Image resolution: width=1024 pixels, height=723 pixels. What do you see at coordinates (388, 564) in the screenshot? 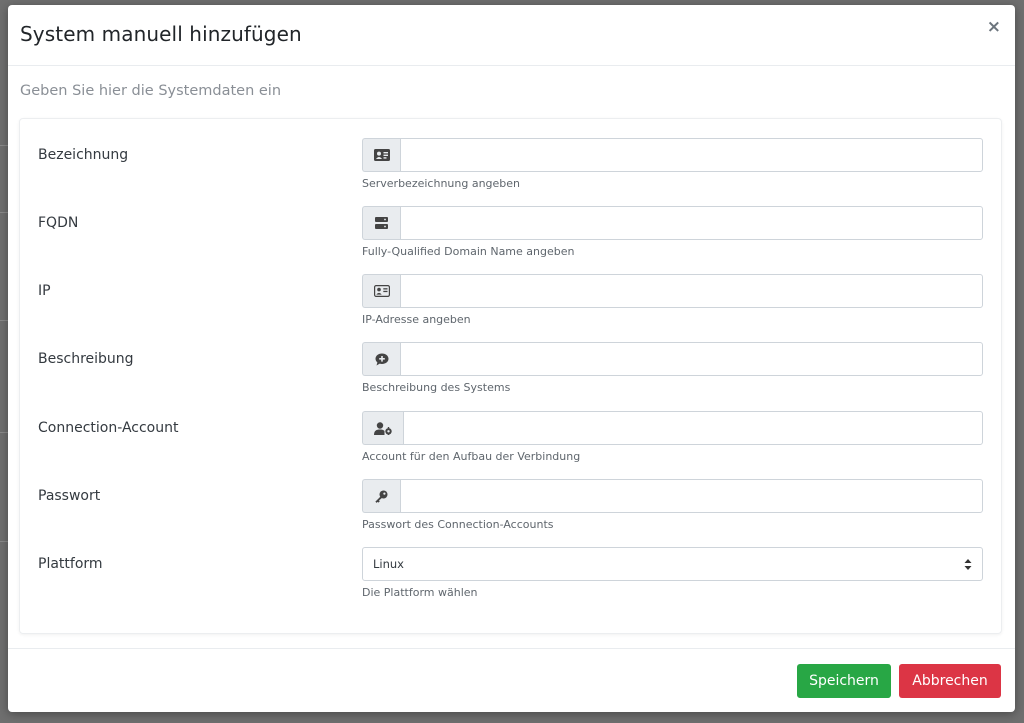
I see `plattform-selected-value: Linux` at bounding box center [388, 564].